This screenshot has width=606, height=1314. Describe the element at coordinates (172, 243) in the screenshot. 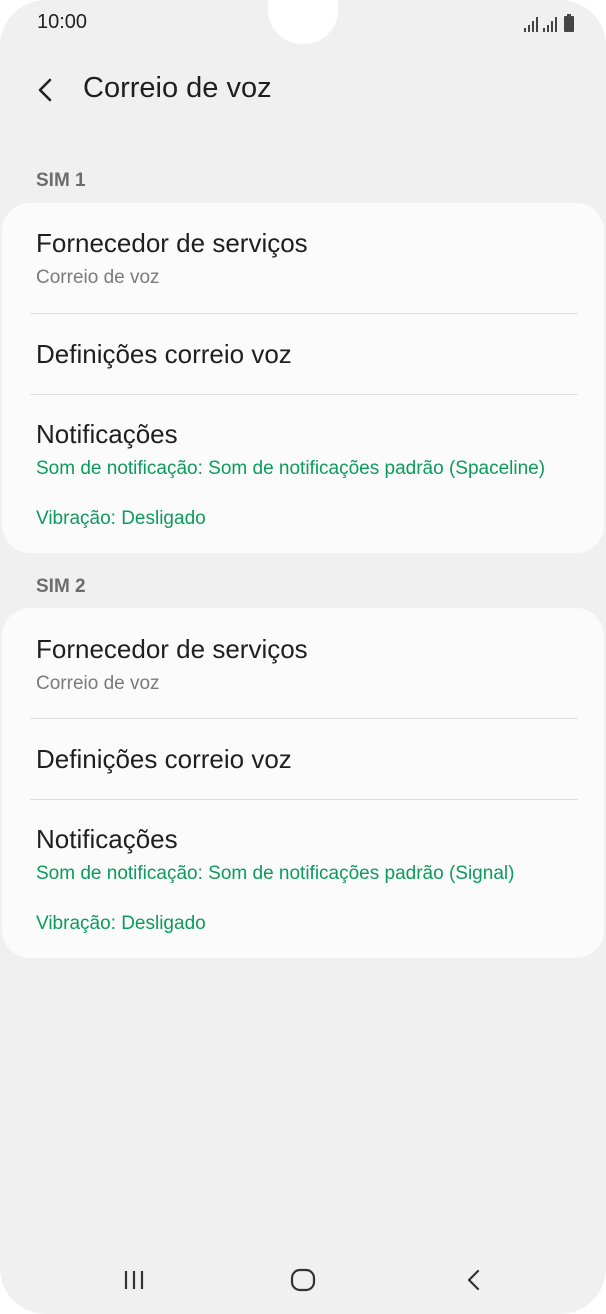

I see `sim1-provider-title: Fornecedor de serviços` at that location.